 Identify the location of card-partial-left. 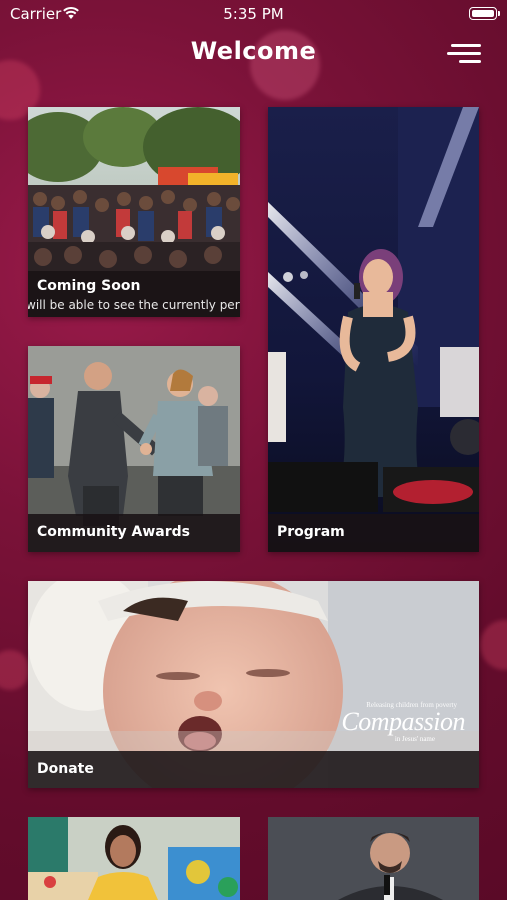
(134, 858).